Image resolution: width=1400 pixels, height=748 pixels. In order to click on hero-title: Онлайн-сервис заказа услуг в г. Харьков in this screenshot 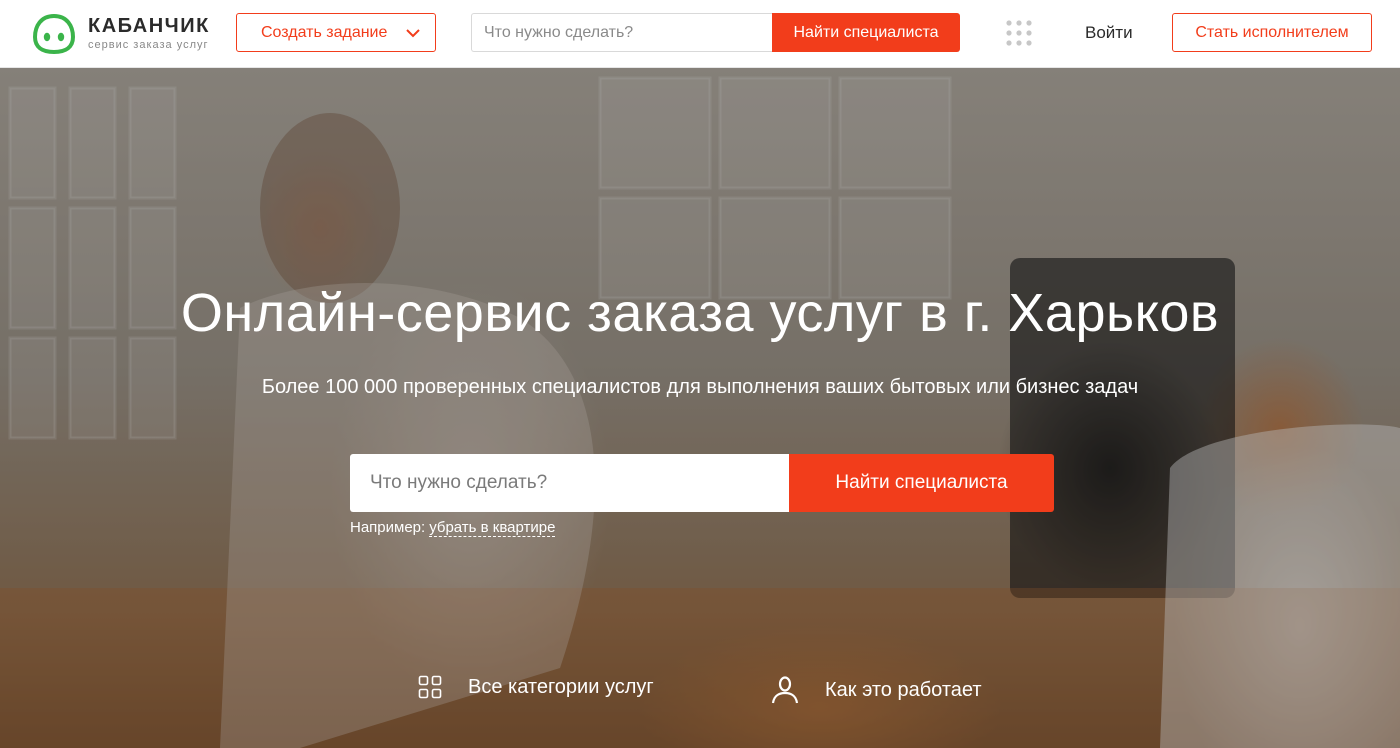, I will do `click(700, 313)`.